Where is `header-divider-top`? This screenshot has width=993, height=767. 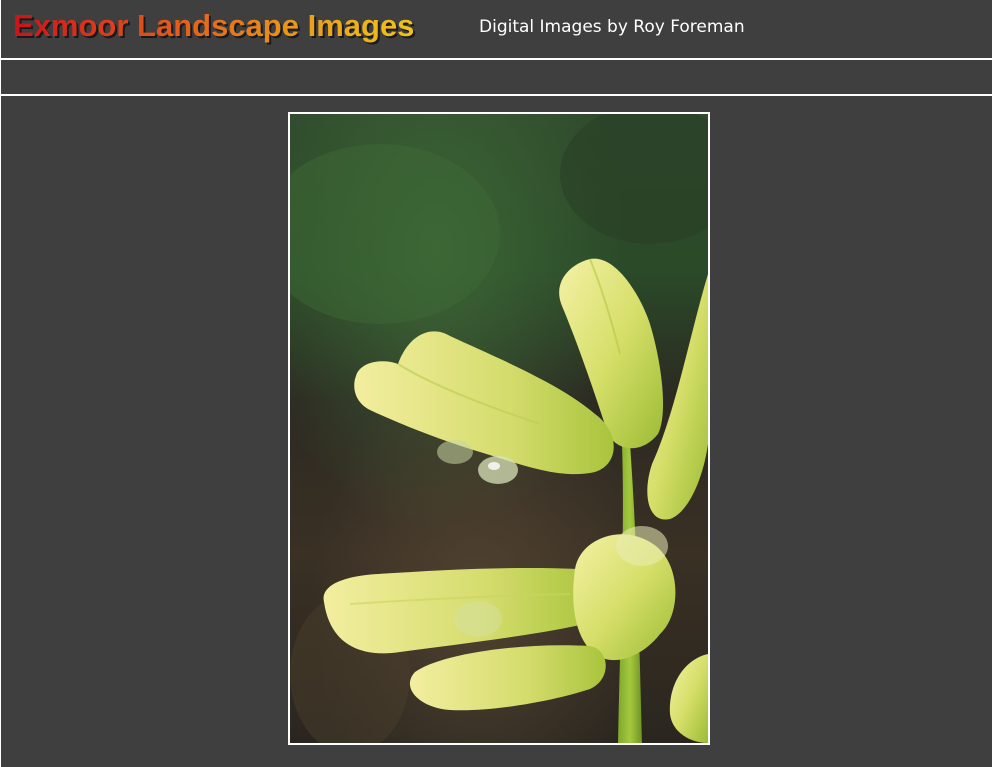 header-divider-top is located at coordinates (496, 59).